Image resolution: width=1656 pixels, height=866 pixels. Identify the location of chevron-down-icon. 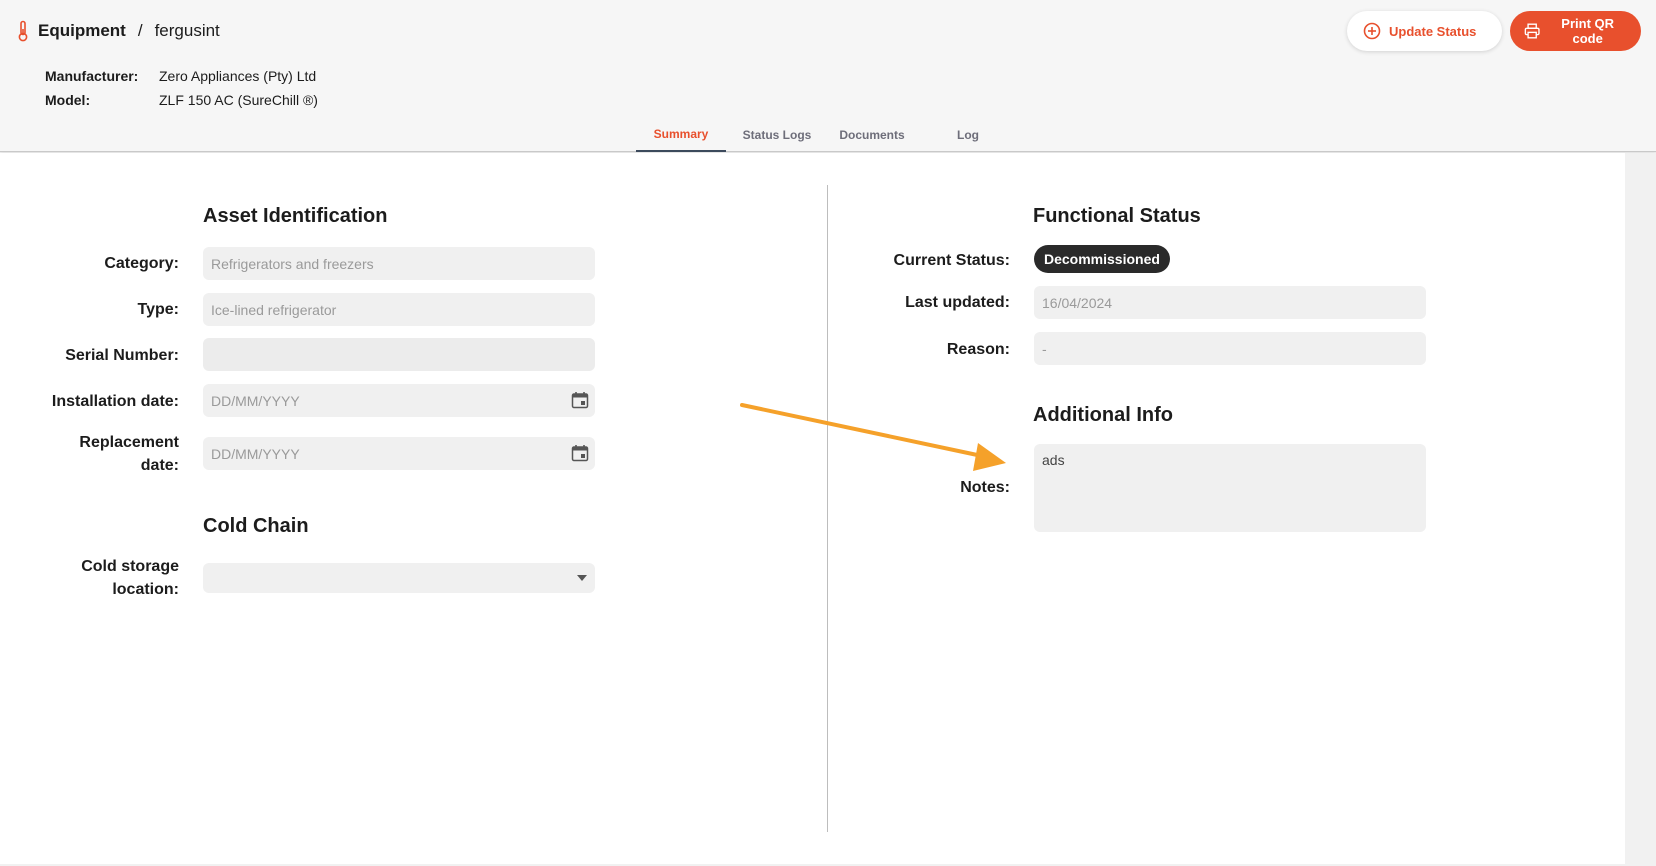
(582, 578).